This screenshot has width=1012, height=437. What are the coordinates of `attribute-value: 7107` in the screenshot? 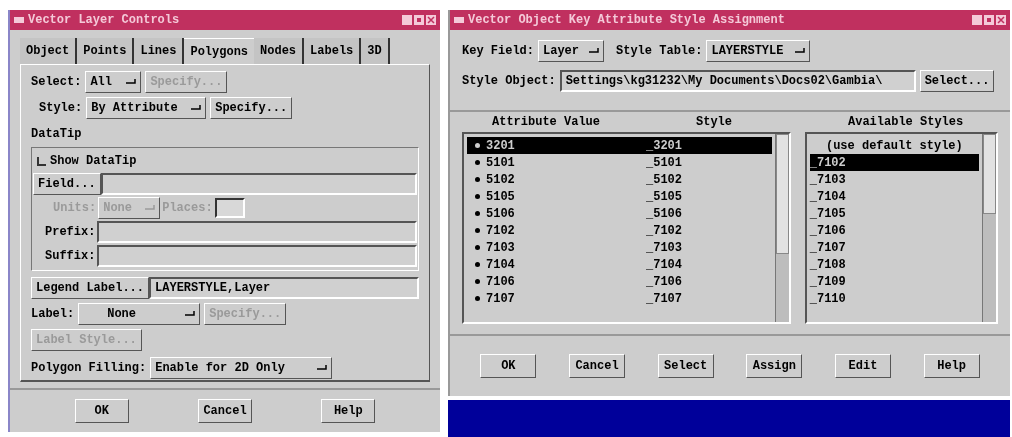 It's located at (501, 299).